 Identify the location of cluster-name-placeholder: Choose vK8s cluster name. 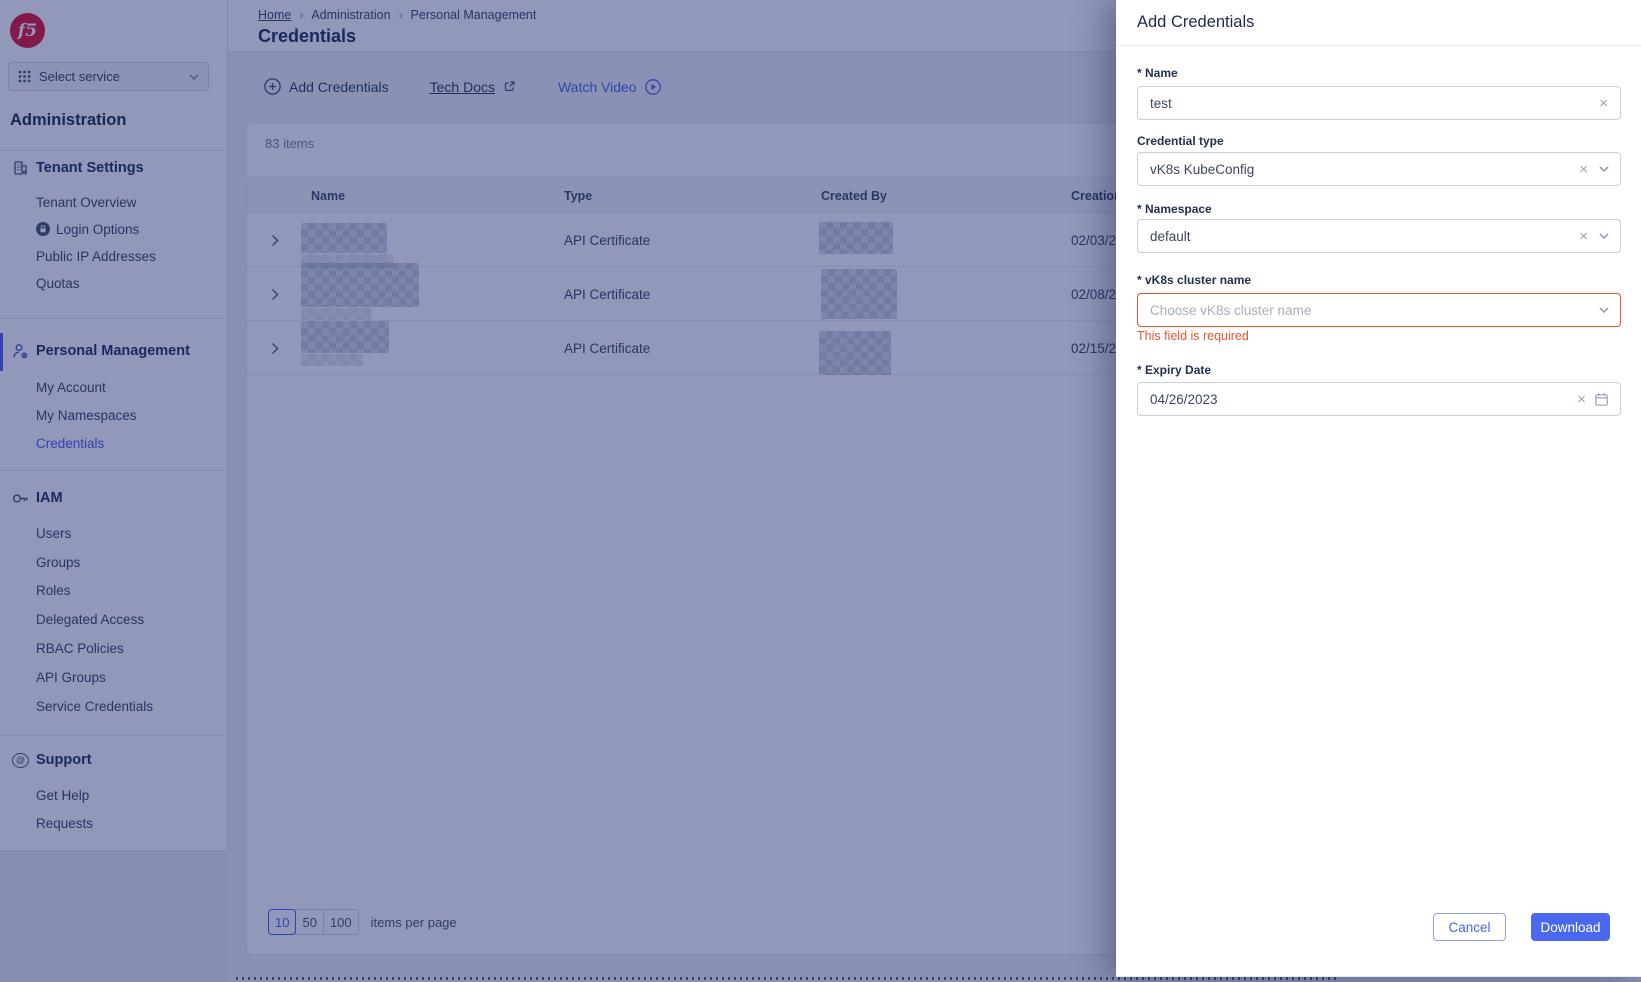
(1231, 310).